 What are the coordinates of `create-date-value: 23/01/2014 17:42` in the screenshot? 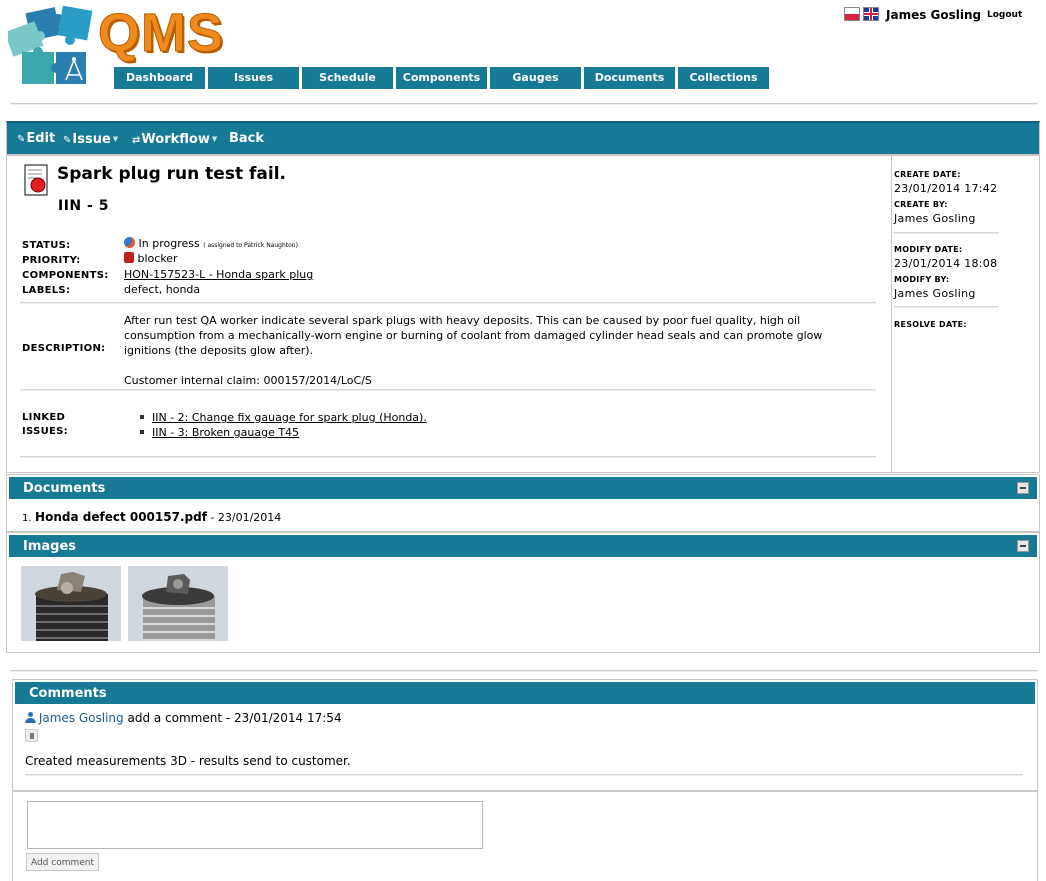 It's located at (946, 188).